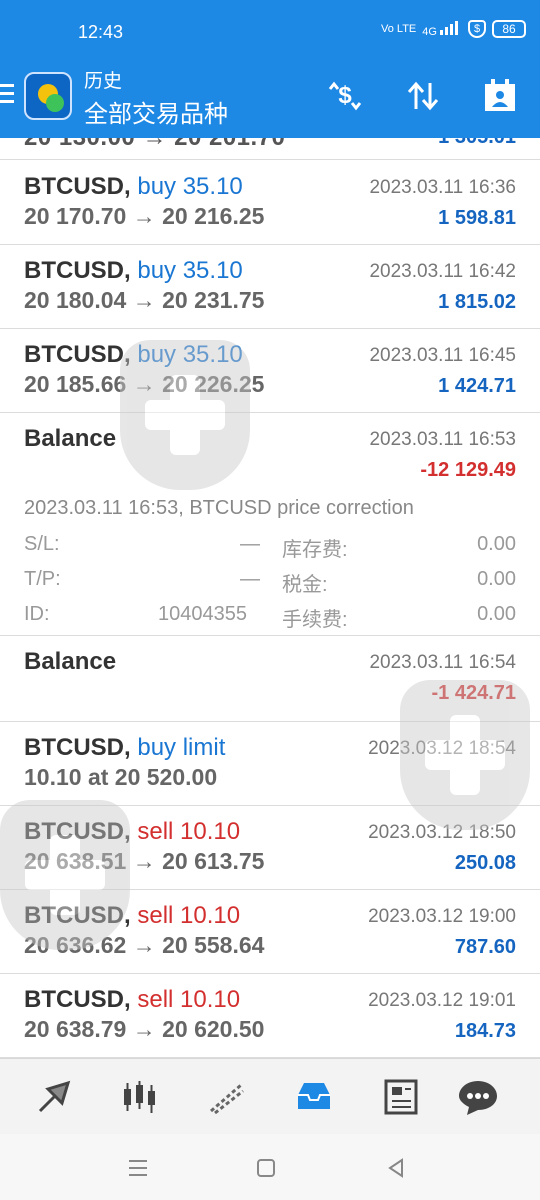  I want to click on list-item: 20 130.00 → 20 201.70 1 305.01, so click(270, 149).